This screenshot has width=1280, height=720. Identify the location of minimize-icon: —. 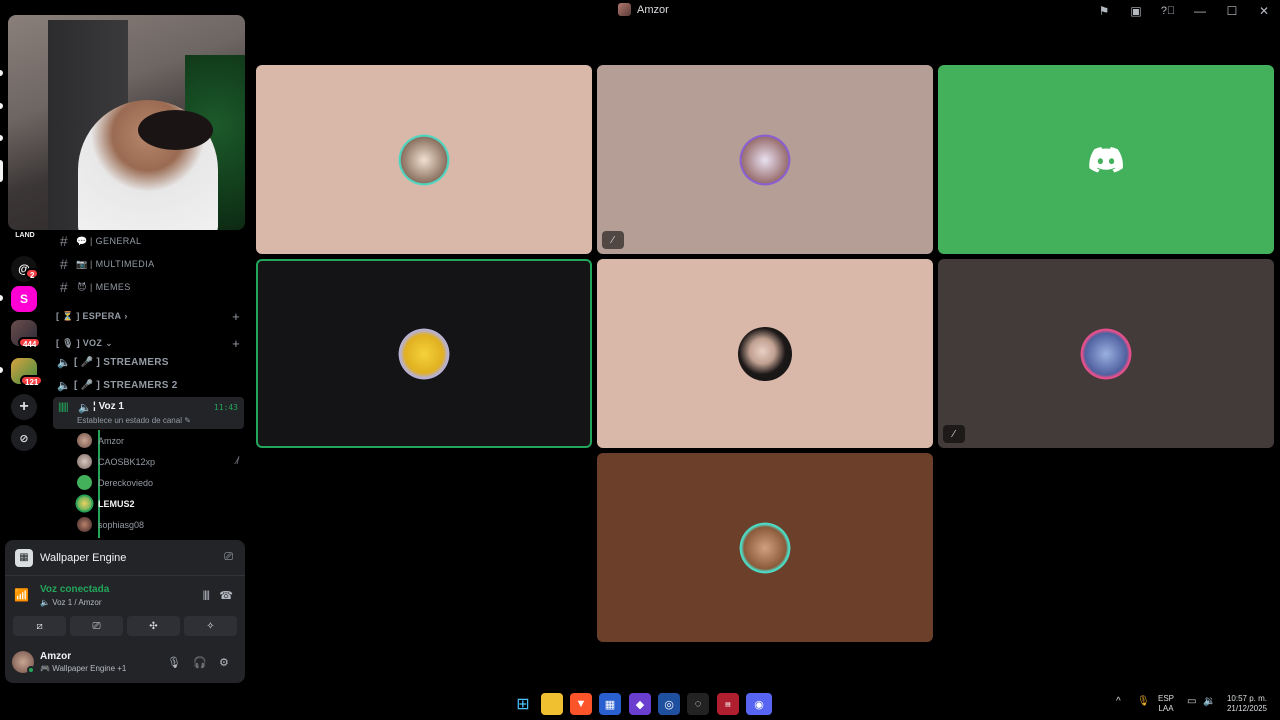
(1200, 10).